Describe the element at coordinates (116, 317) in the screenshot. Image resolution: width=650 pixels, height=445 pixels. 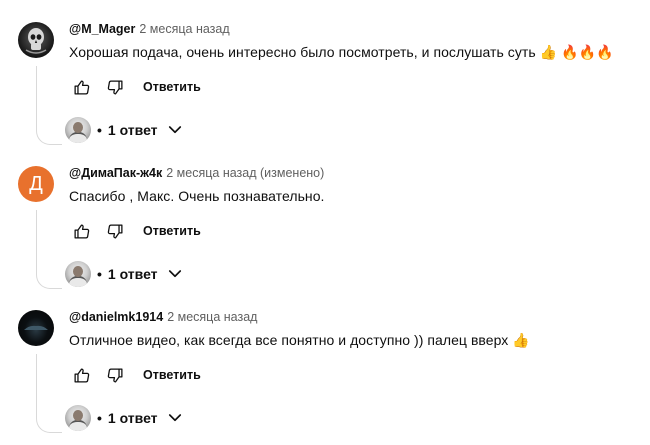
I see `comment-author: @danielmk1914` at that location.